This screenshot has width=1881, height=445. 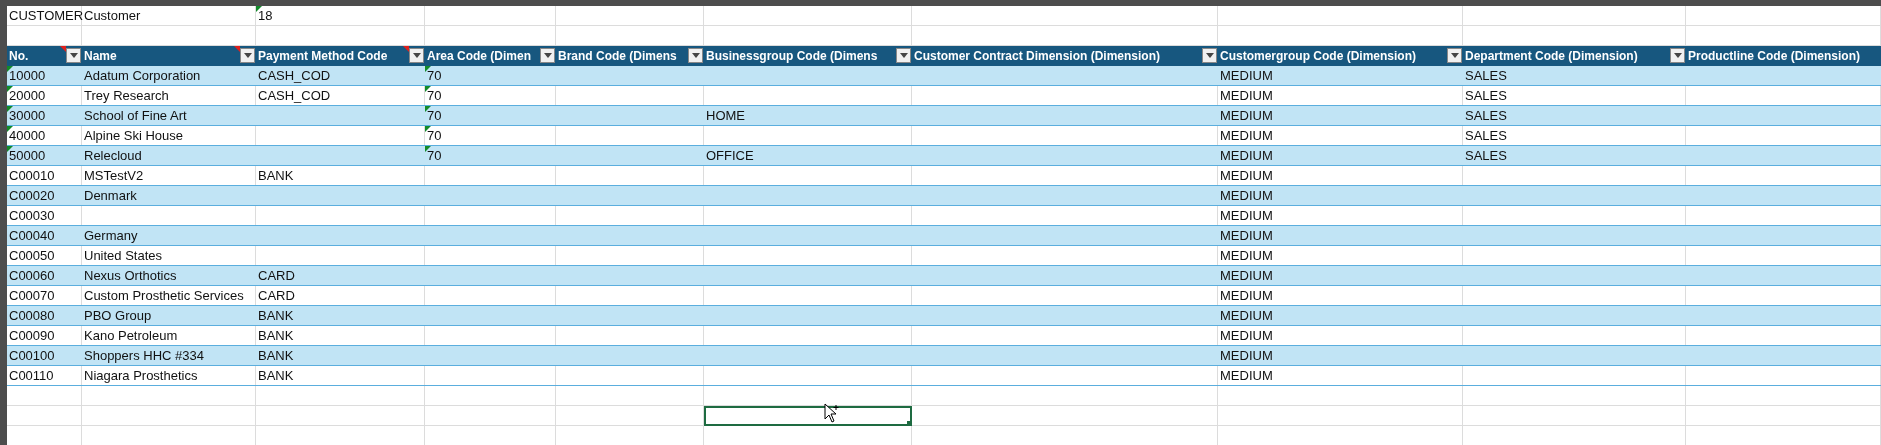 I want to click on table-cell: HOME, so click(x=725, y=115).